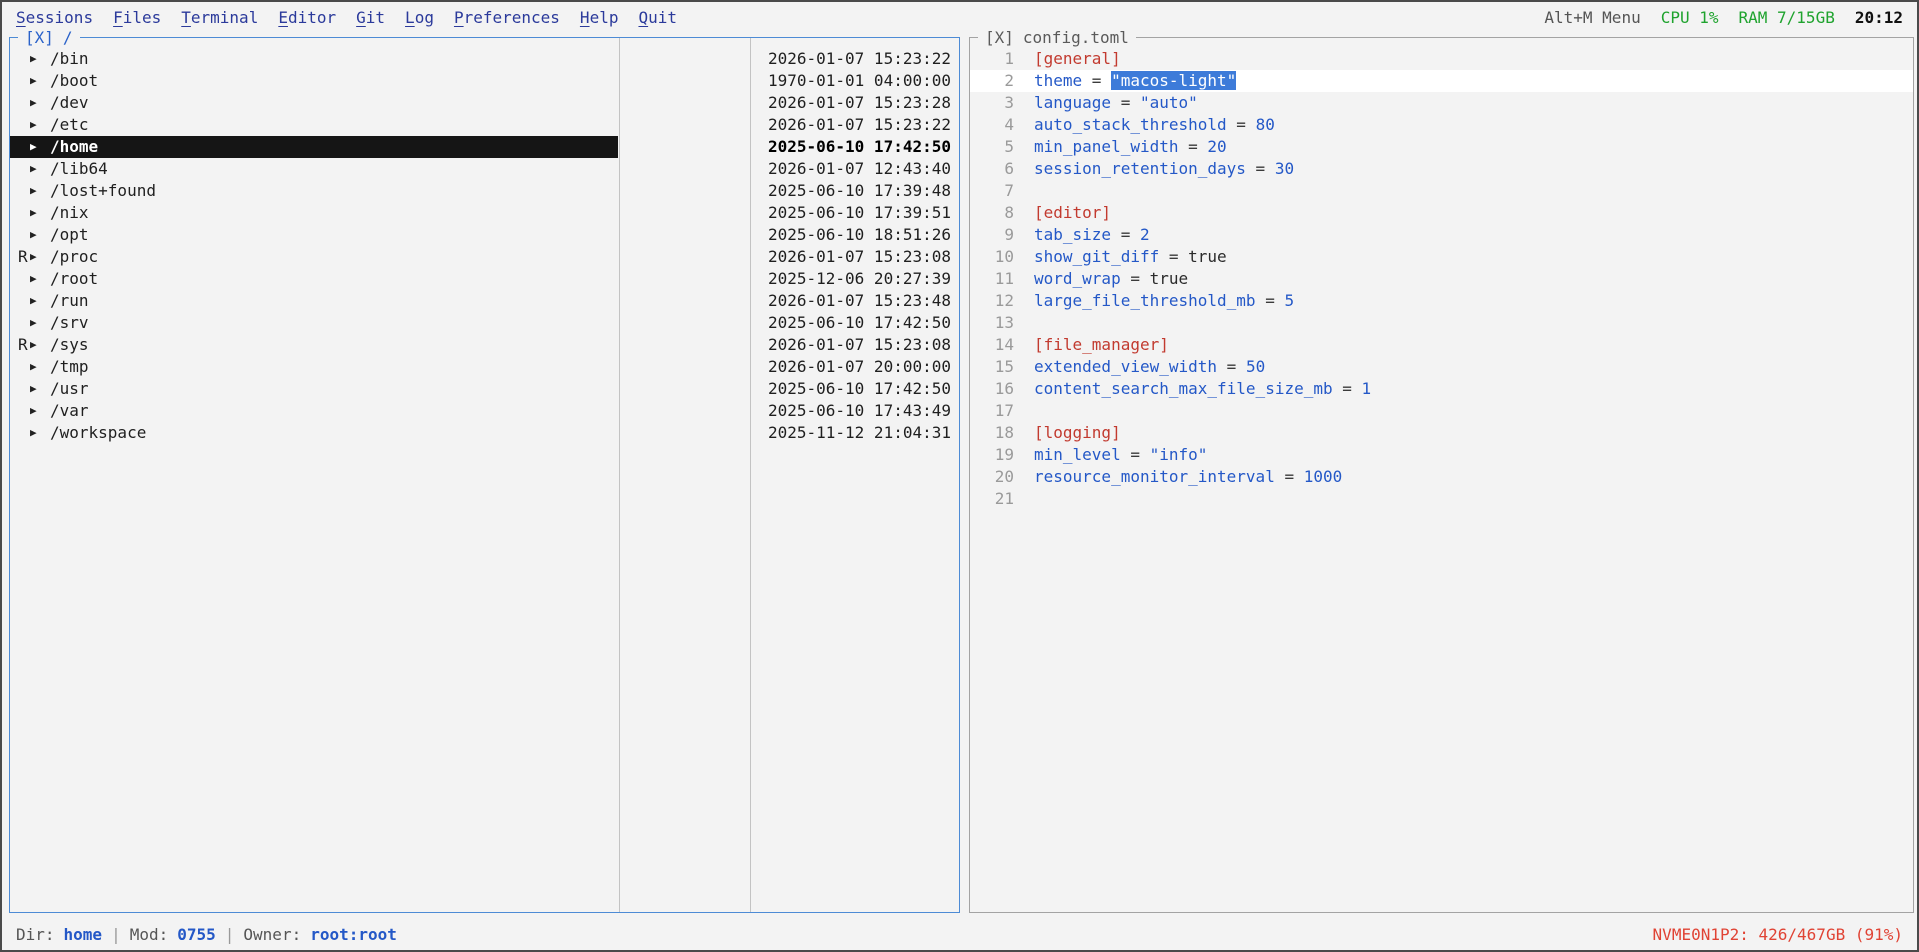 The height and width of the screenshot is (952, 1919). Describe the element at coordinates (1441, 301) in the screenshot. I see `editor-line: 12 large_file_threshold_mb = 5` at that location.